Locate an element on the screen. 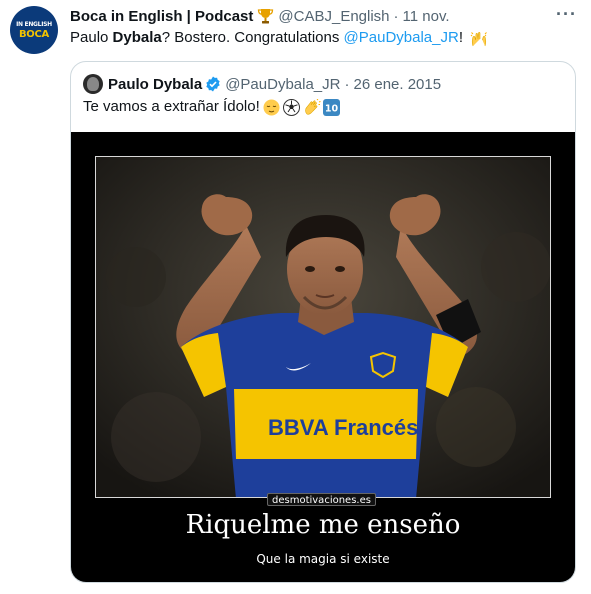  tweet-date: 11 nov. is located at coordinates (426, 16).